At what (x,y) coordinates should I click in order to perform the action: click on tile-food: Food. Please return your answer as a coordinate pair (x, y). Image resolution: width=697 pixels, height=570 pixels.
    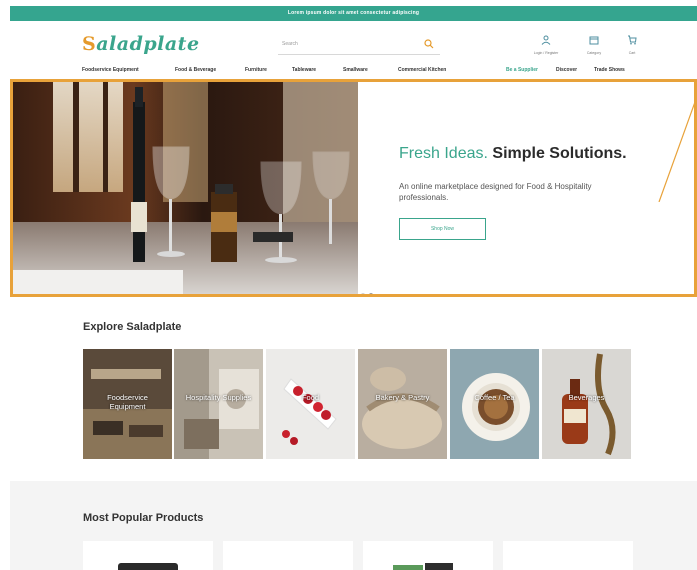
    Looking at the image, I should click on (310, 404).